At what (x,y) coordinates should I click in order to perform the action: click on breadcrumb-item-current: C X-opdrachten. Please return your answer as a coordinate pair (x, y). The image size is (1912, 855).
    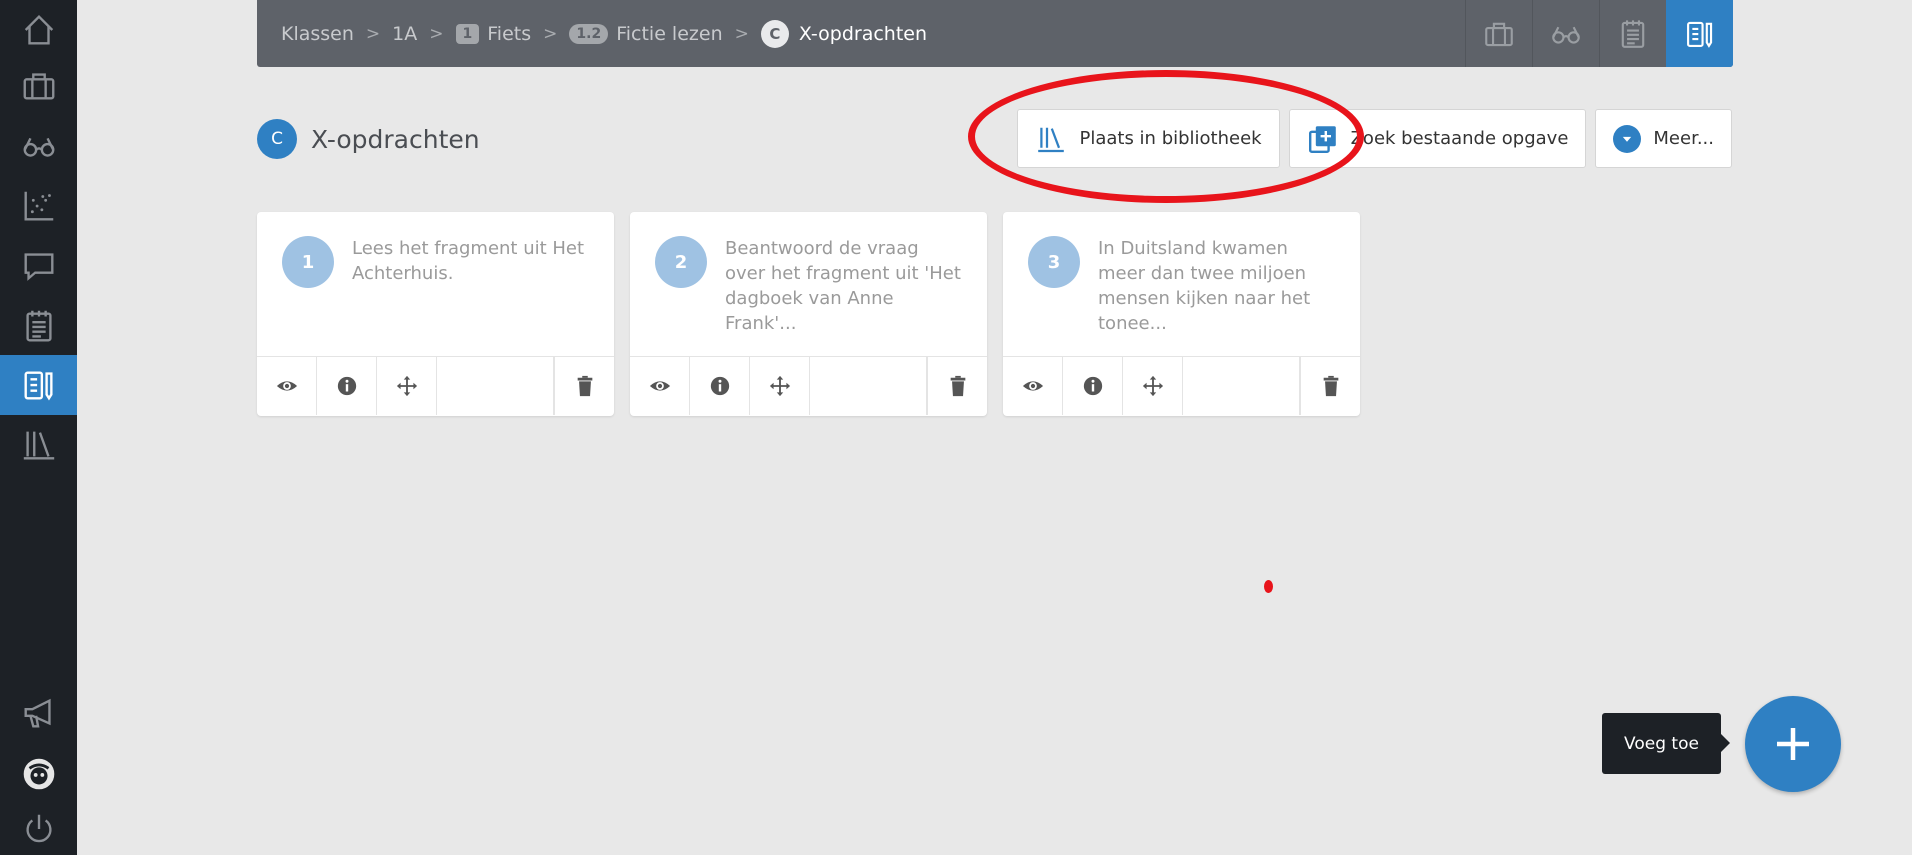
    Looking at the image, I should click on (844, 33).